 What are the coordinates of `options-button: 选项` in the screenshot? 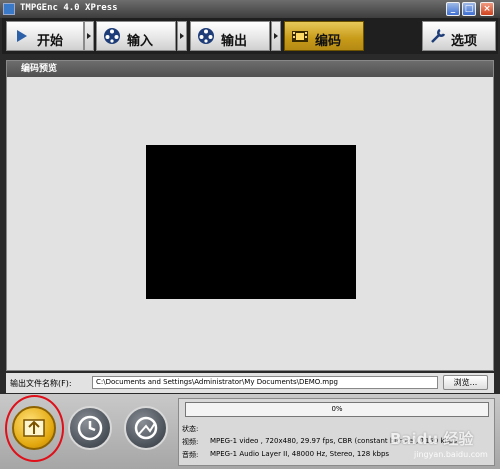 It's located at (459, 36).